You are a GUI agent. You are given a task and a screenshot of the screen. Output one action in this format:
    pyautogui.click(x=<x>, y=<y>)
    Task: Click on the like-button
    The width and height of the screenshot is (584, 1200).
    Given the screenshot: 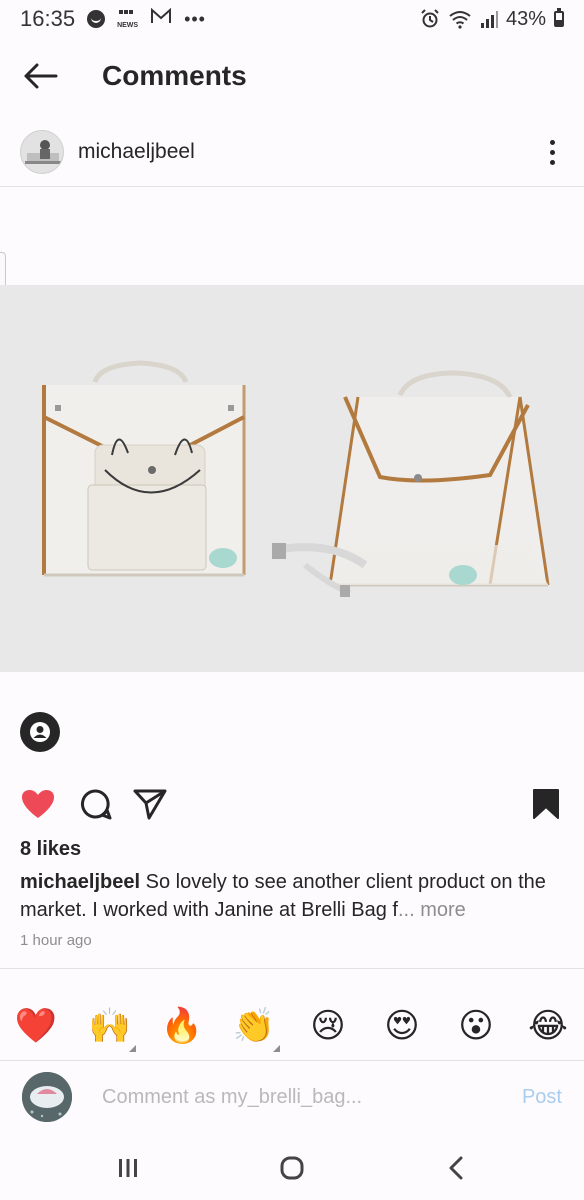 What is the action you would take?
    pyautogui.click(x=38, y=804)
    